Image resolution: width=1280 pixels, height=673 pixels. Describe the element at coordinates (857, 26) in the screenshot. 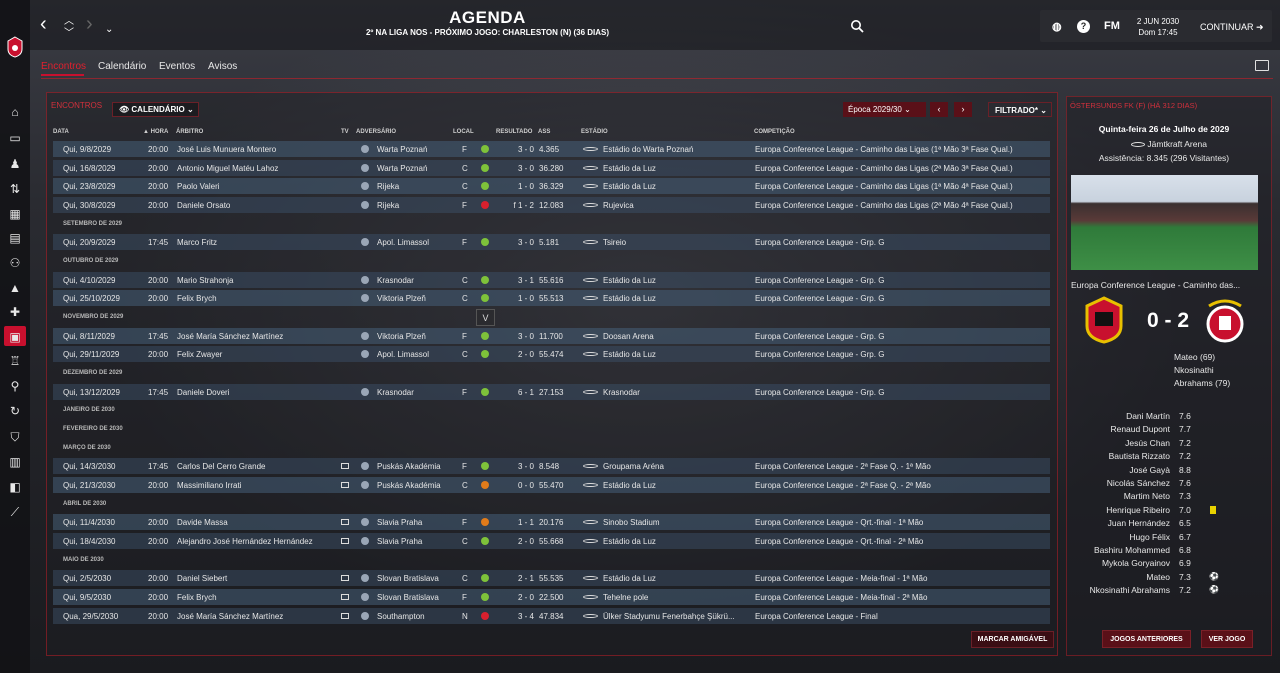

I see `search-icon` at that location.